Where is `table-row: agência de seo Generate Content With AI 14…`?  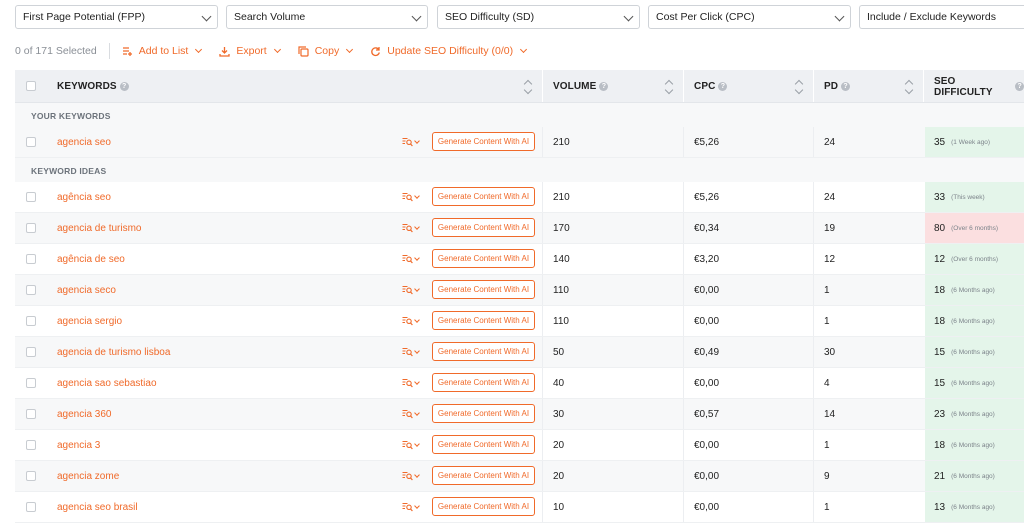
table-row: agência de seo Generate Content With AI 14… is located at coordinates (519, 259).